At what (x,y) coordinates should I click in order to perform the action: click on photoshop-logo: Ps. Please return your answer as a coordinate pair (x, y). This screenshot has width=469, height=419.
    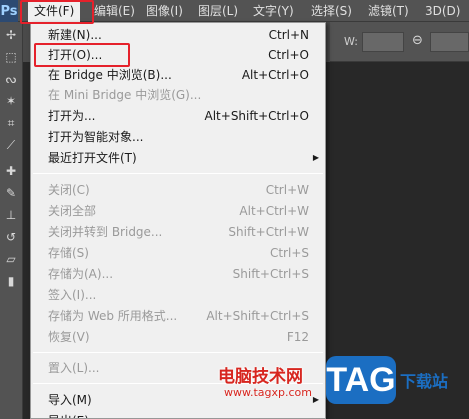
    Looking at the image, I should click on (9, 11).